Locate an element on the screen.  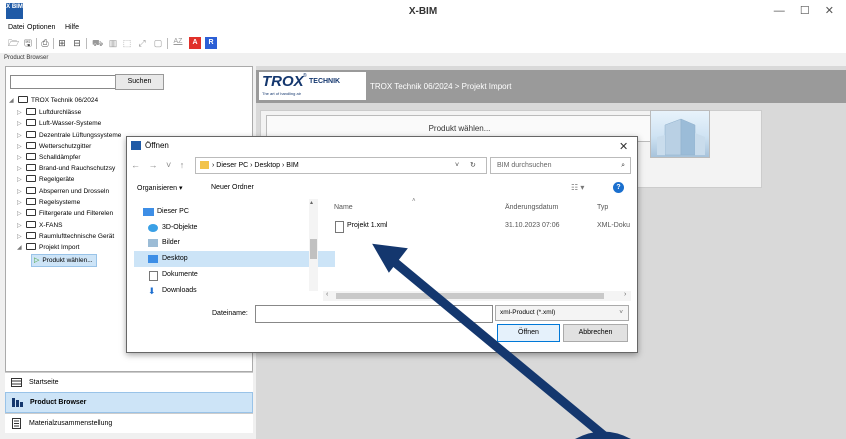
address-bar: › Dieser PC › Desktop › BIM ˅ ↻ is located at coordinates (341, 165).